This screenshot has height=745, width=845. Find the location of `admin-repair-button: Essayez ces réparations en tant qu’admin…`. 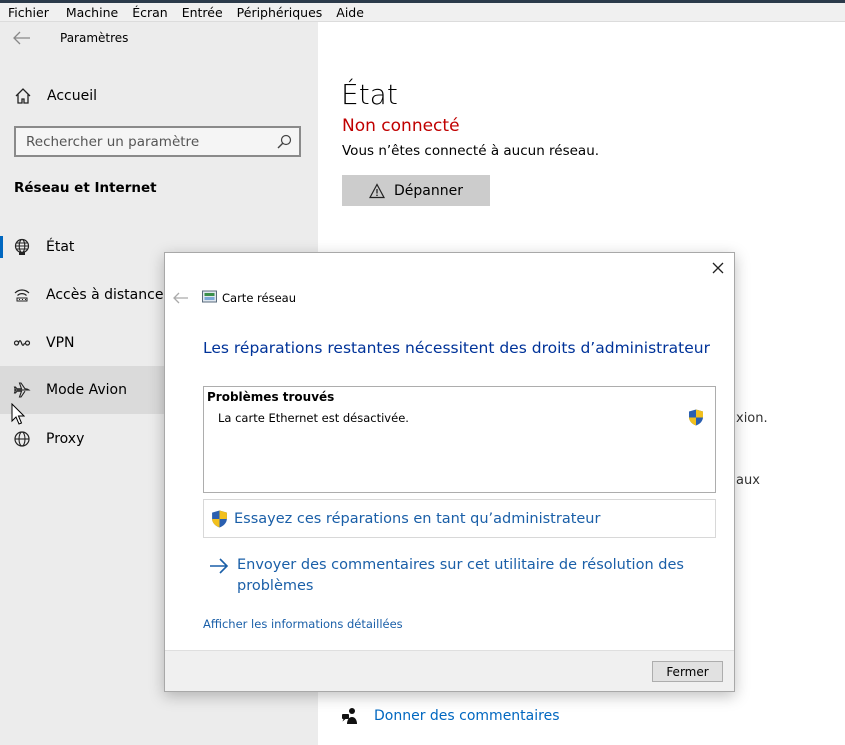

admin-repair-button: Essayez ces réparations en tant qu’admin… is located at coordinates (459, 518).